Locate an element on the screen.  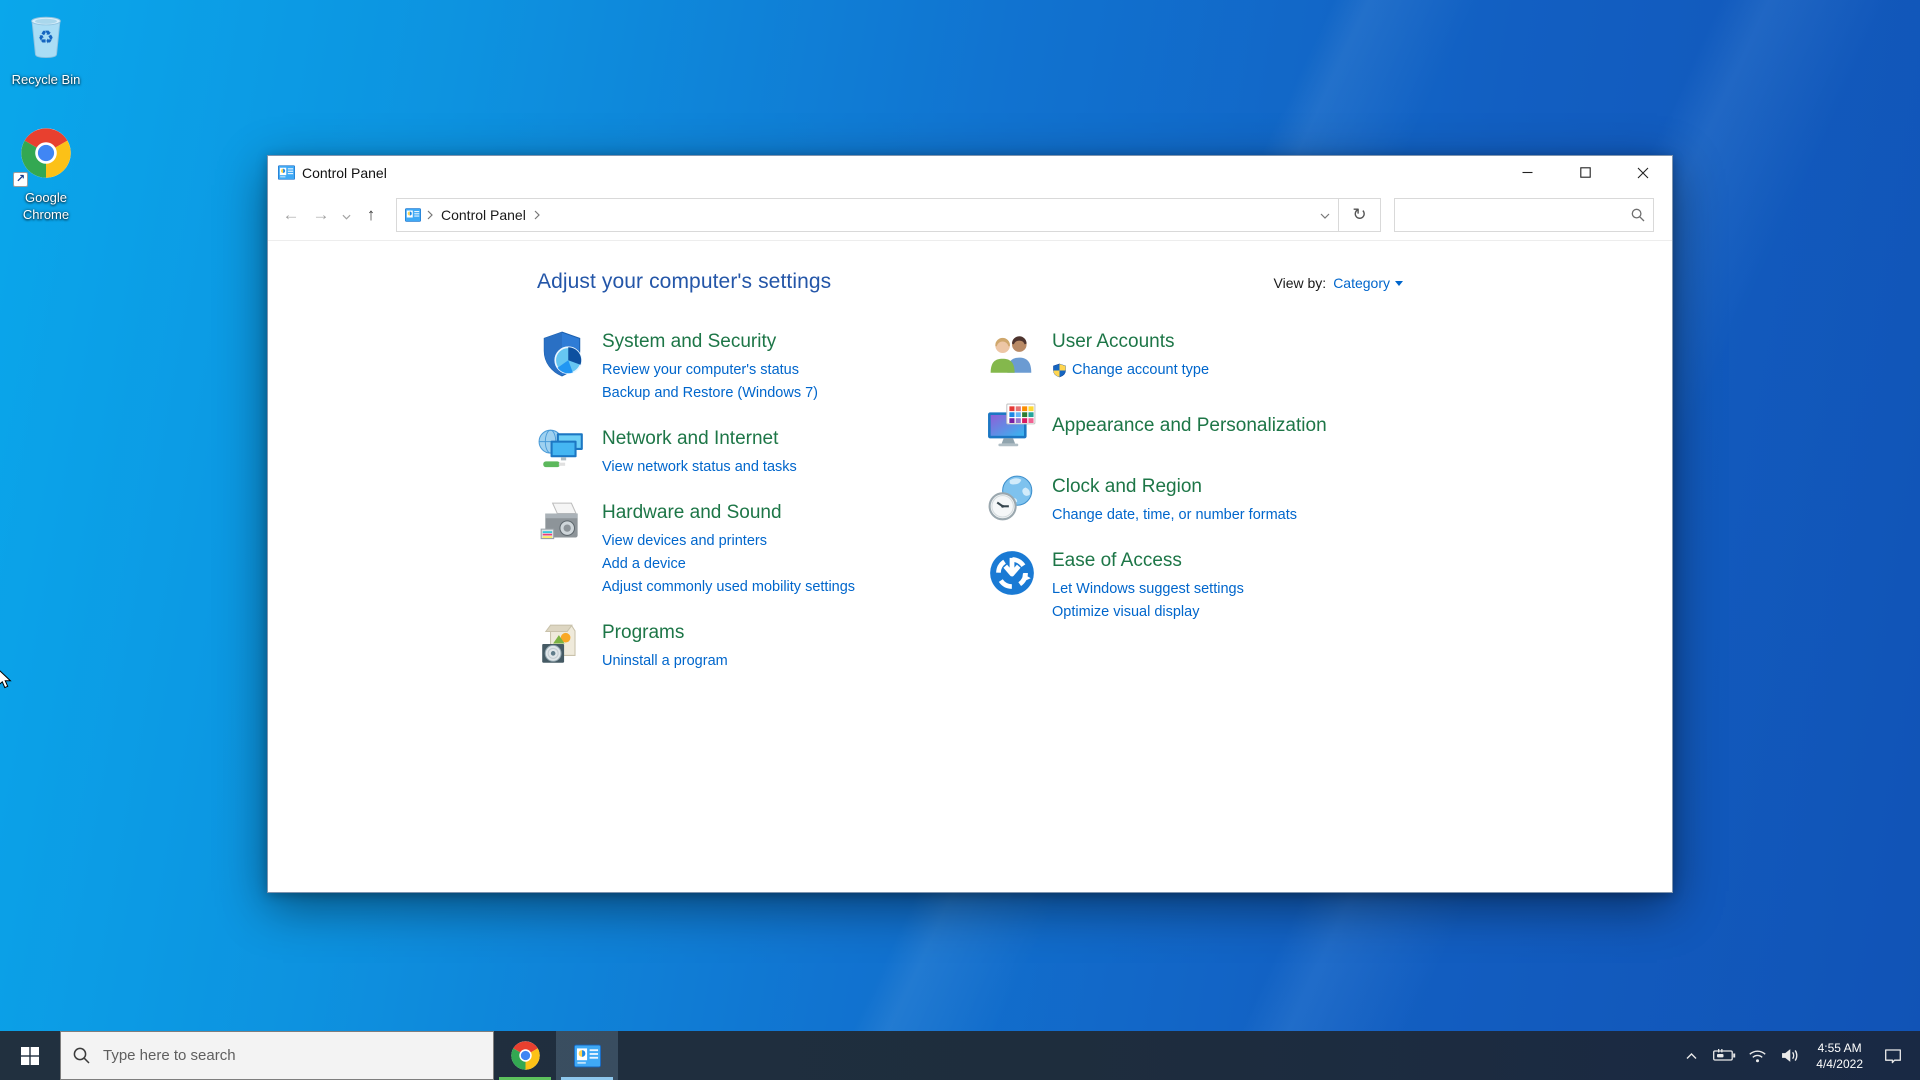
forward-button: → is located at coordinates (321, 215).